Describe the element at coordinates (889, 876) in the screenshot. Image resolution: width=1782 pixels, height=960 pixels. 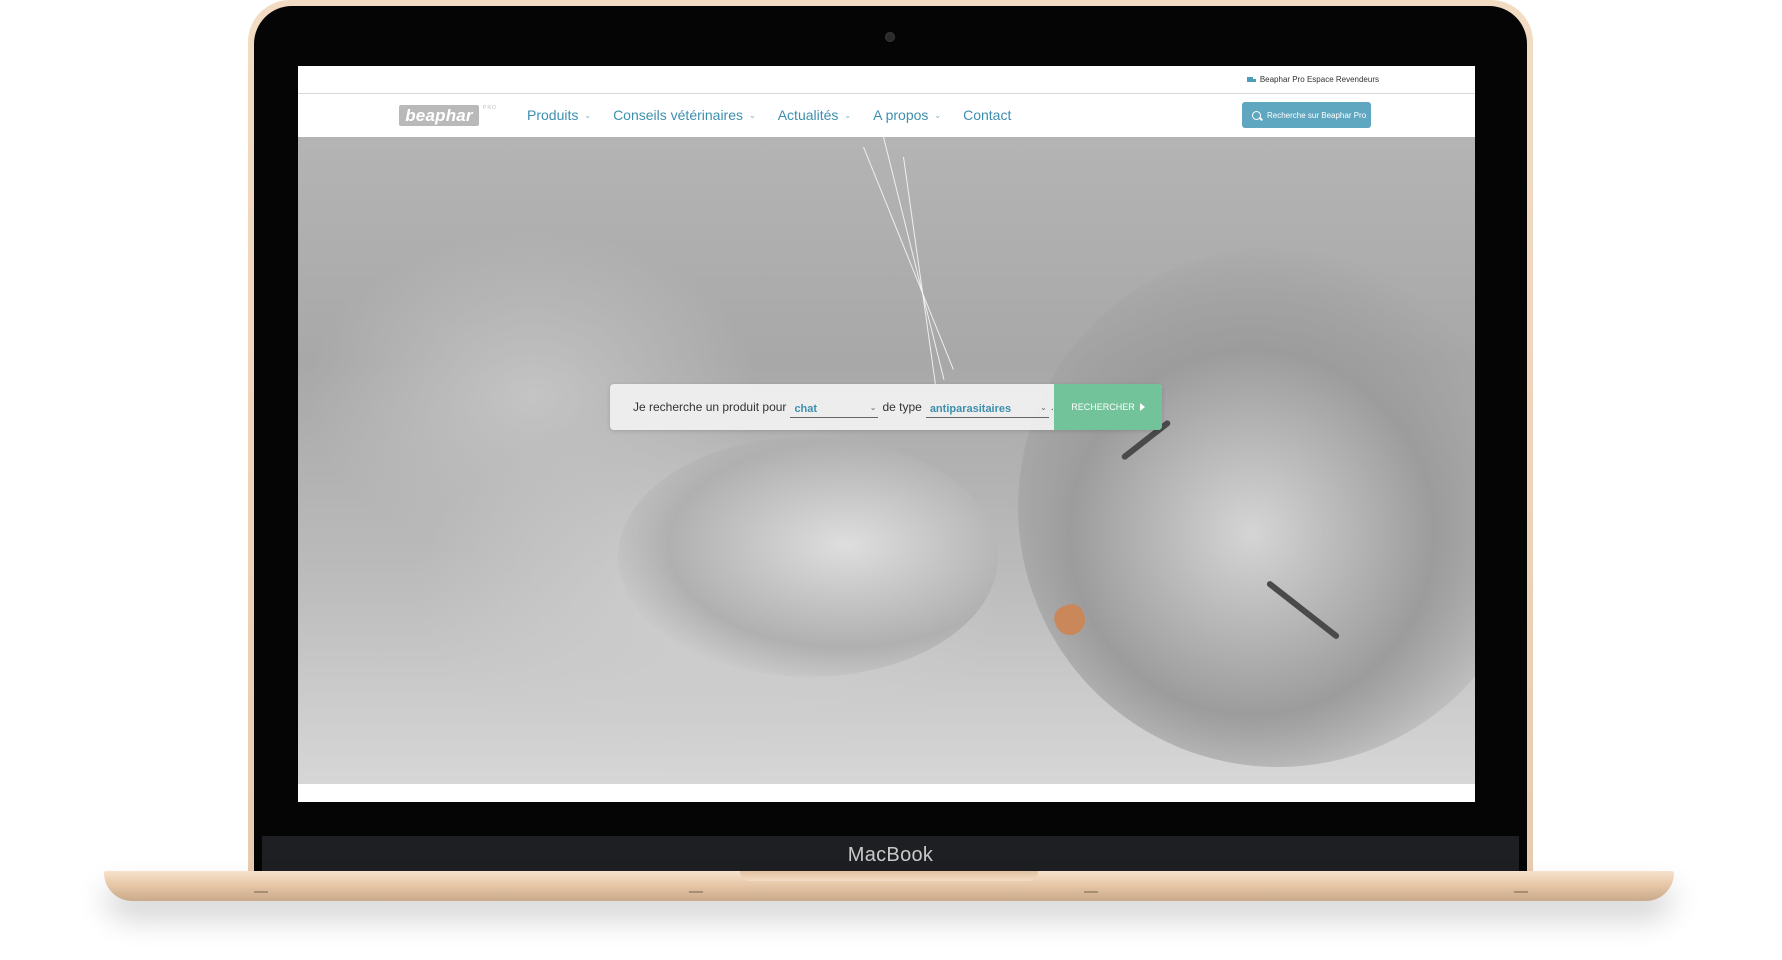
I see `laptop-notch` at that location.